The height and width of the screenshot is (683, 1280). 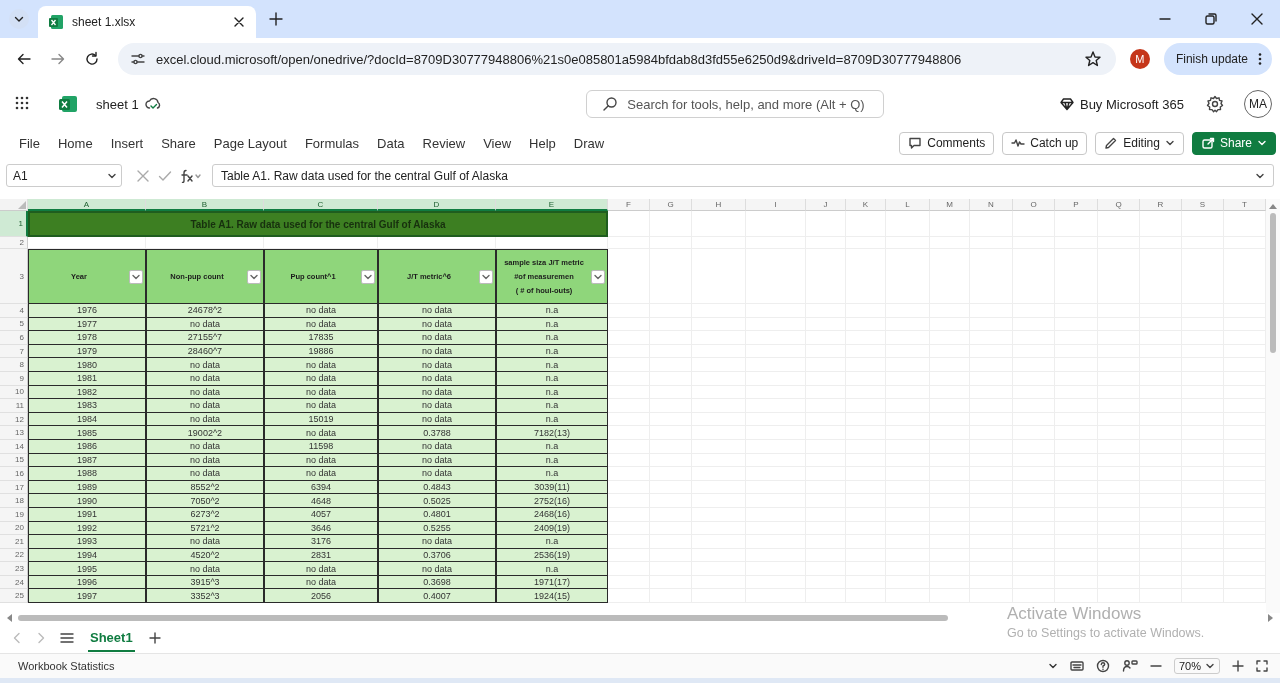 I want to click on keyboard-icon, so click(x=1076, y=666).